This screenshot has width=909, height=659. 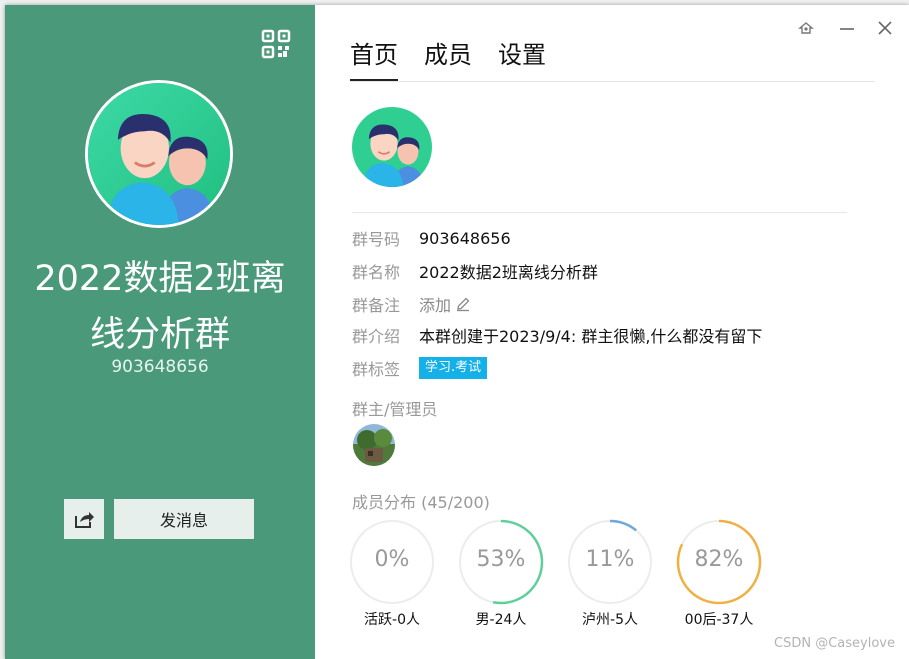 What do you see at coordinates (392, 620) in the screenshot?
I see `stat-label: 活跃-0人` at bounding box center [392, 620].